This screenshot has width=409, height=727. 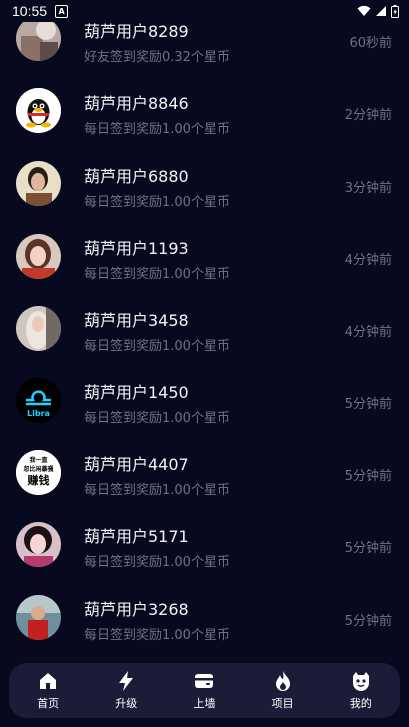 What do you see at coordinates (48, 690) in the screenshot?
I see `tab-home: 首页` at bounding box center [48, 690].